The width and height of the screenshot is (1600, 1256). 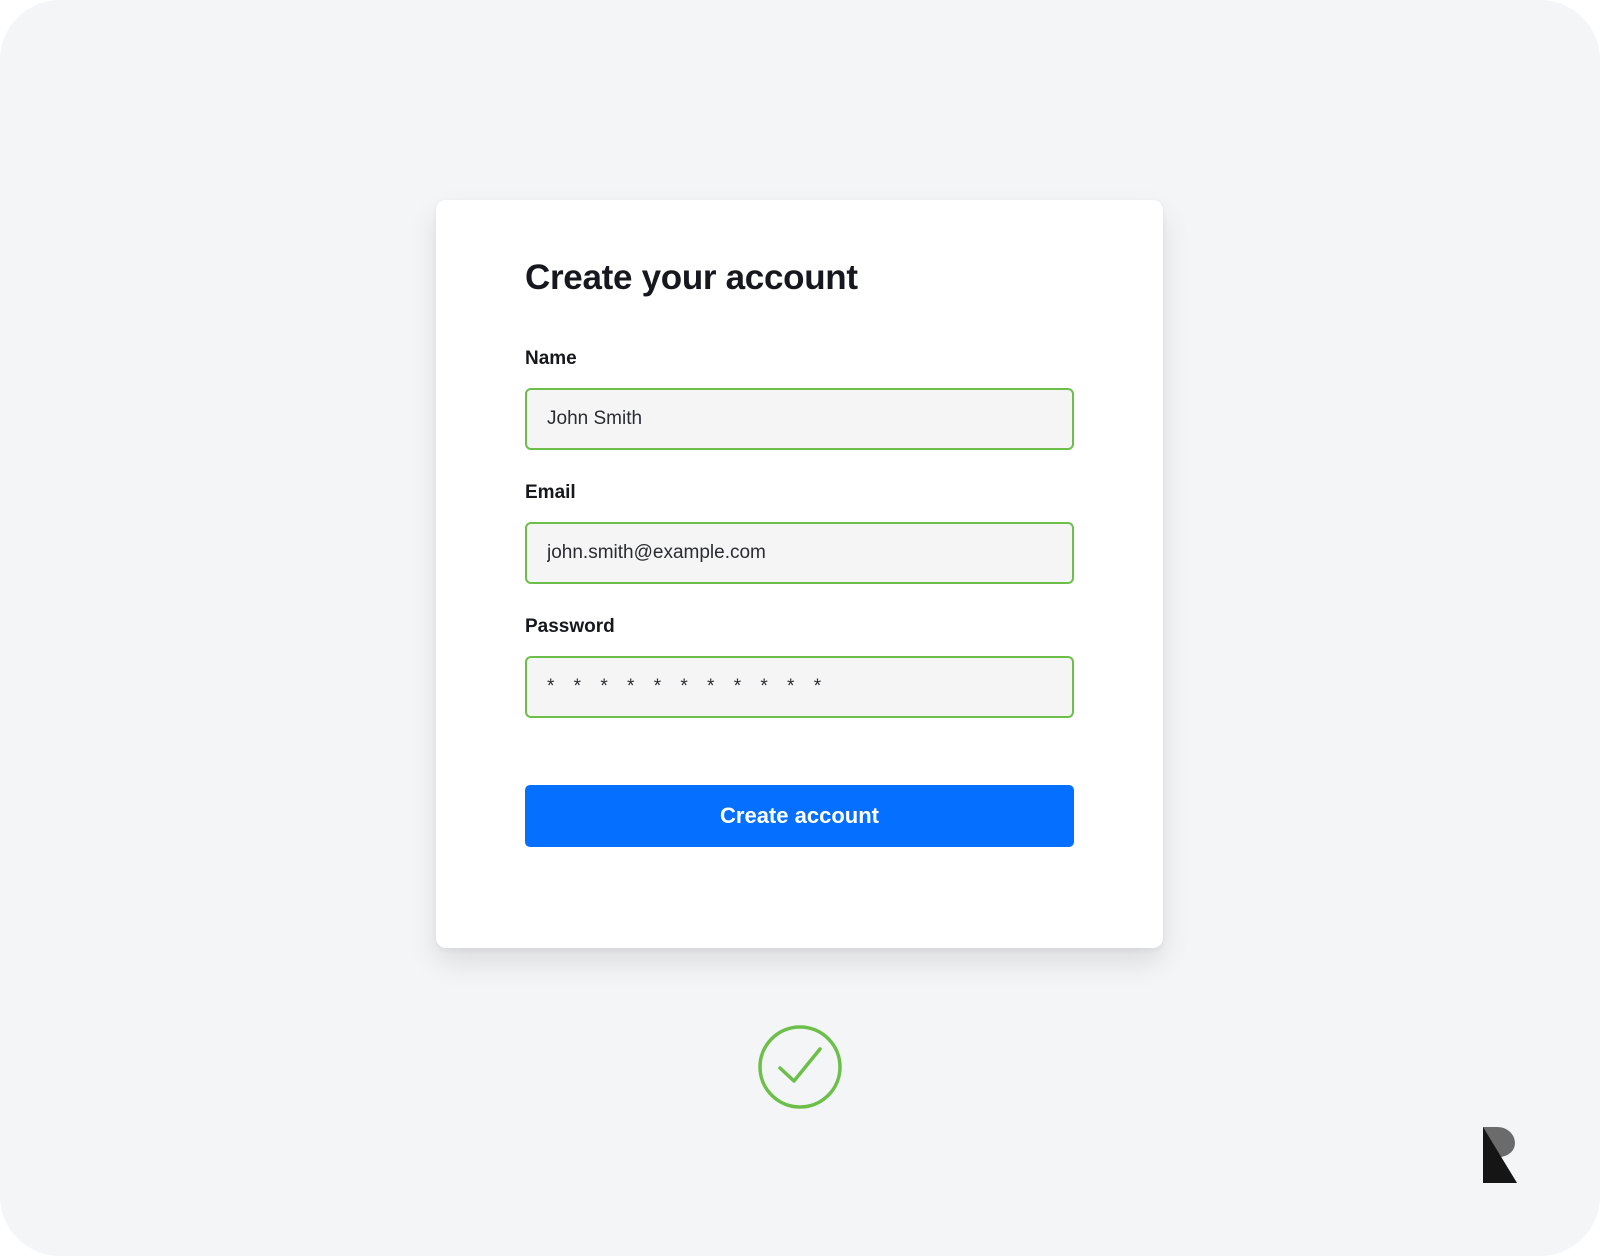 What do you see at coordinates (551, 358) in the screenshot?
I see `name-label: Name` at bounding box center [551, 358].